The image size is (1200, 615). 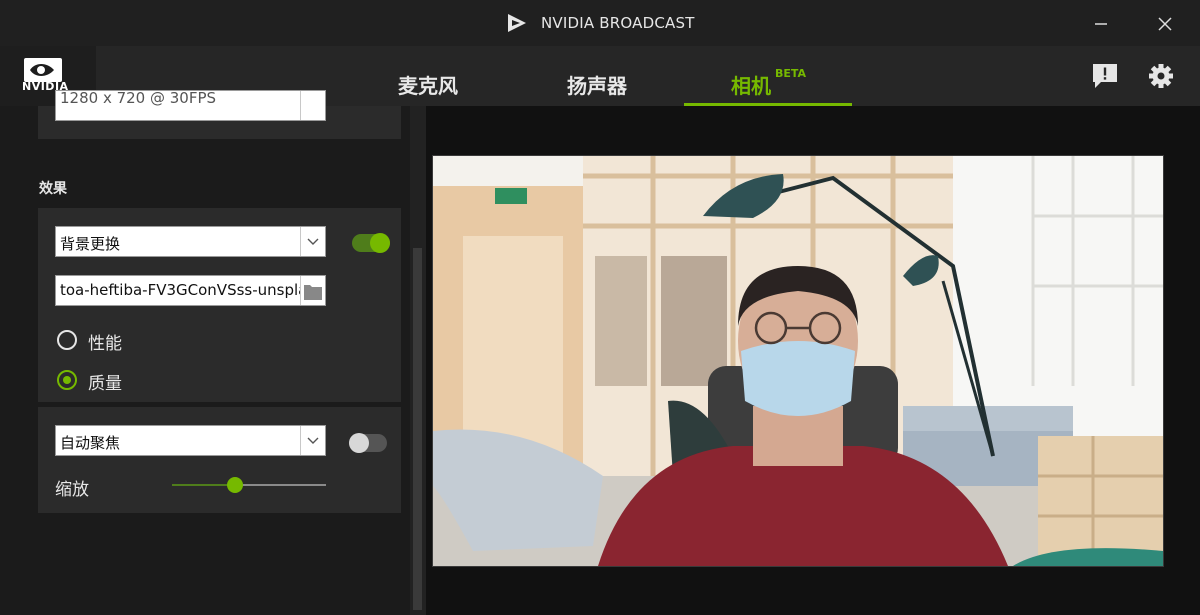 I want to click on effects-heading: 效果, so click(x=53, y=189).